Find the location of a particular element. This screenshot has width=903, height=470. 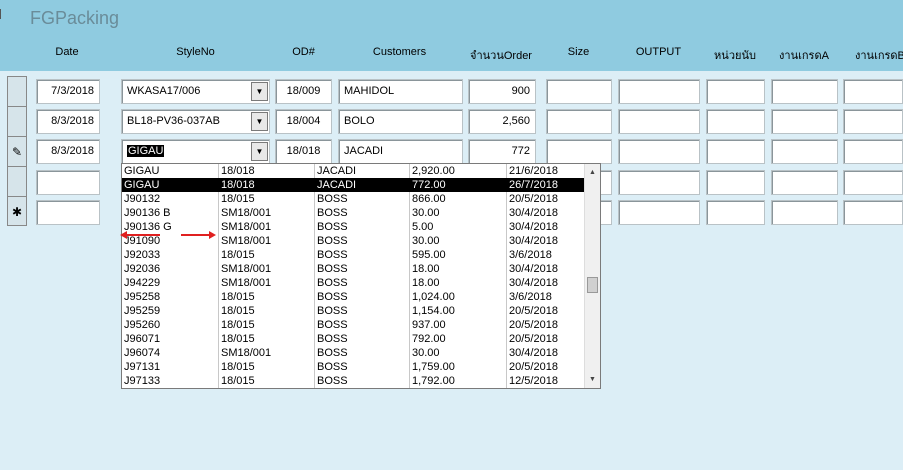

date-field: 7/3/2018 is located at coordinates (68, 91).